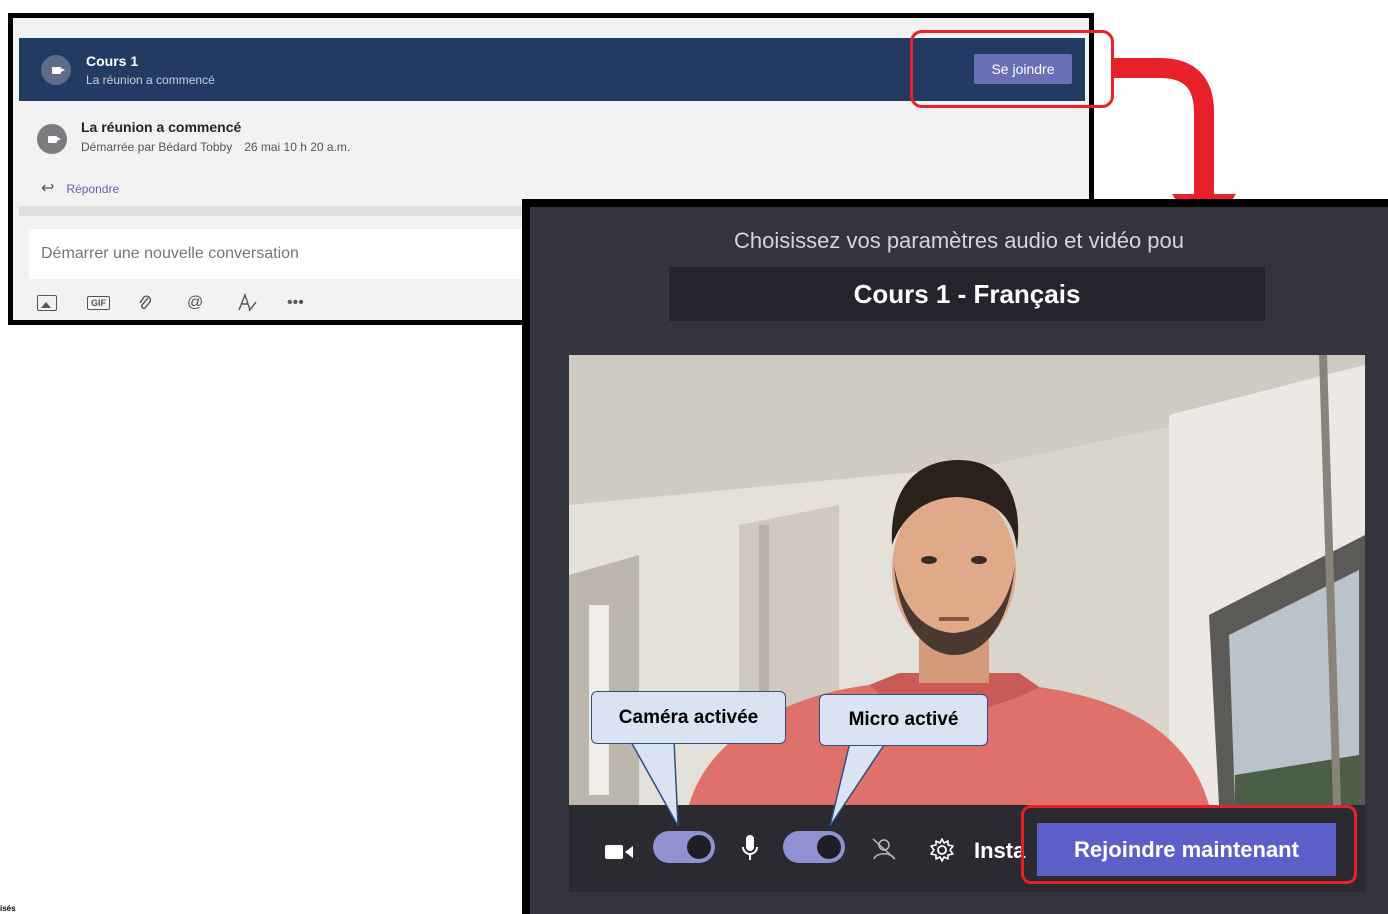  Describe the element at coordinates (750, 847) in the screenshot. I see `microphone-icon` at that location.